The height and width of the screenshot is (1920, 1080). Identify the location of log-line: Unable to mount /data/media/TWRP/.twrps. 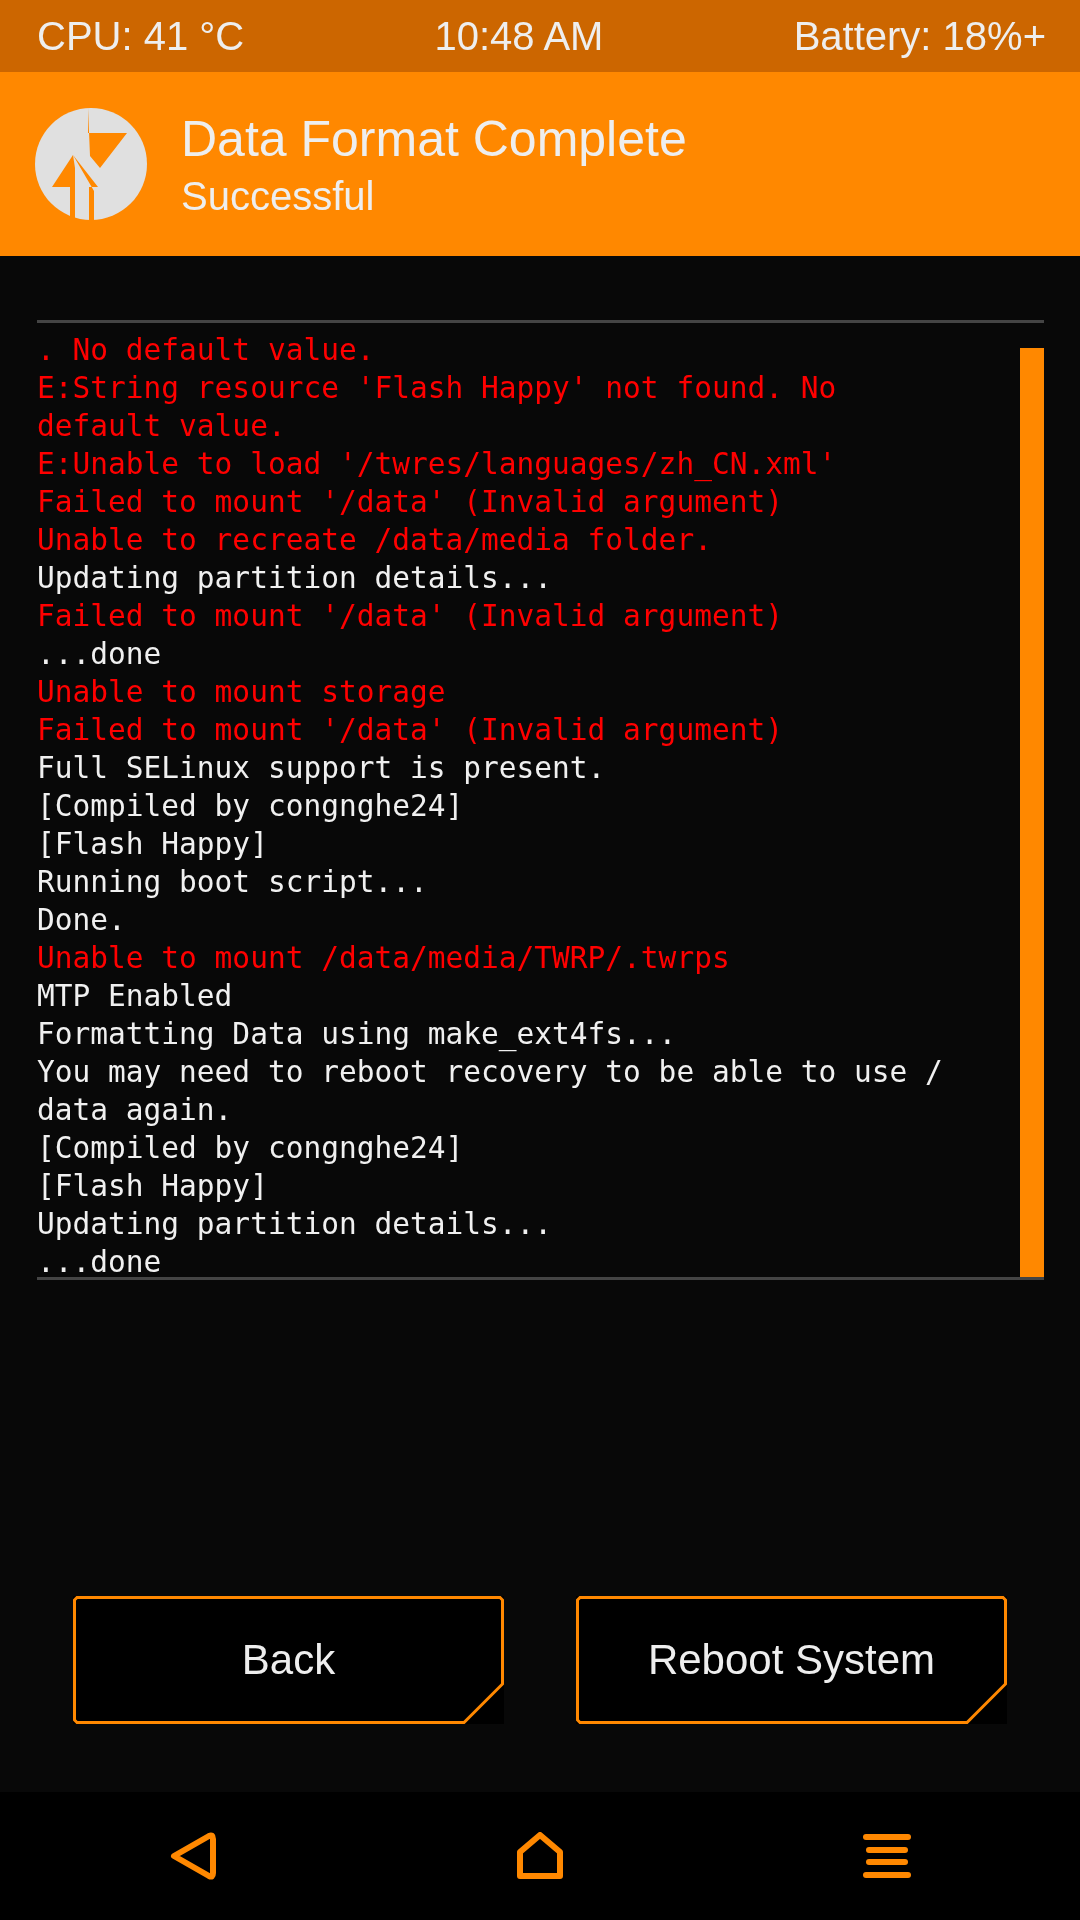
(383, 958).